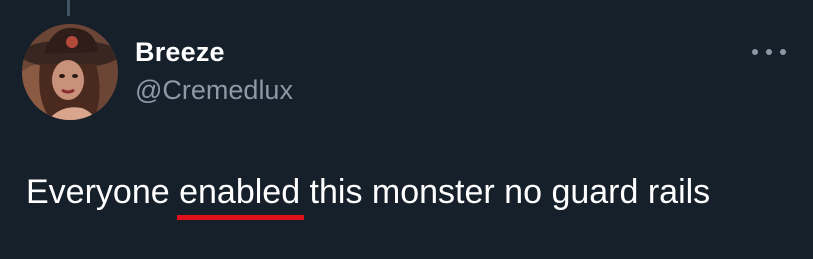 Image resolution: width=813 pixels, height=259 pixels. What do you see at coordinates (68, 8) in the screenshot?
I see `thread-connector-line` at bounding box center [68, 8].